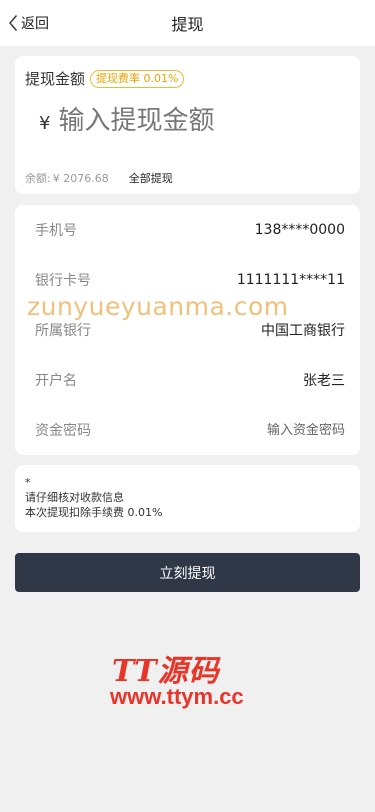  What do you see at coordinates (80, 178) in the screenshot?
I see `balance-value: ¥ 2076.68` at bounding box center [80, 178].